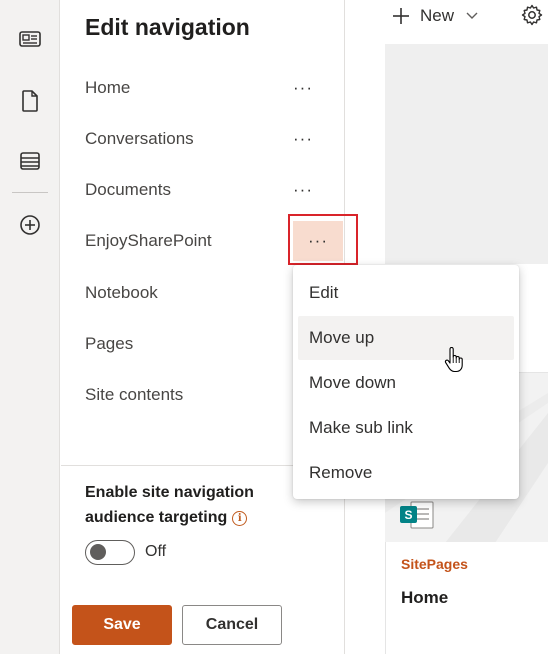  What do you see at coordinates (128, 189) in the screenshot?
I see `nav-item-label: Documents` at bounding box center [128, 189].